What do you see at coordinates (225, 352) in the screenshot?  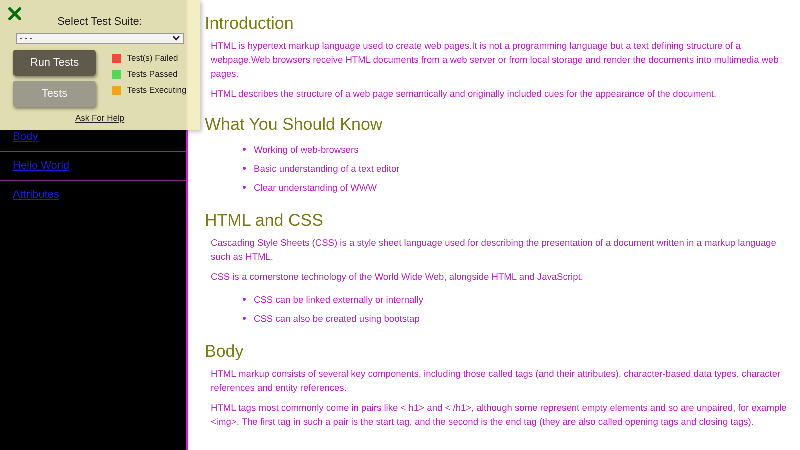 I see `section-heading: Body` at bounding box center [225, 352].